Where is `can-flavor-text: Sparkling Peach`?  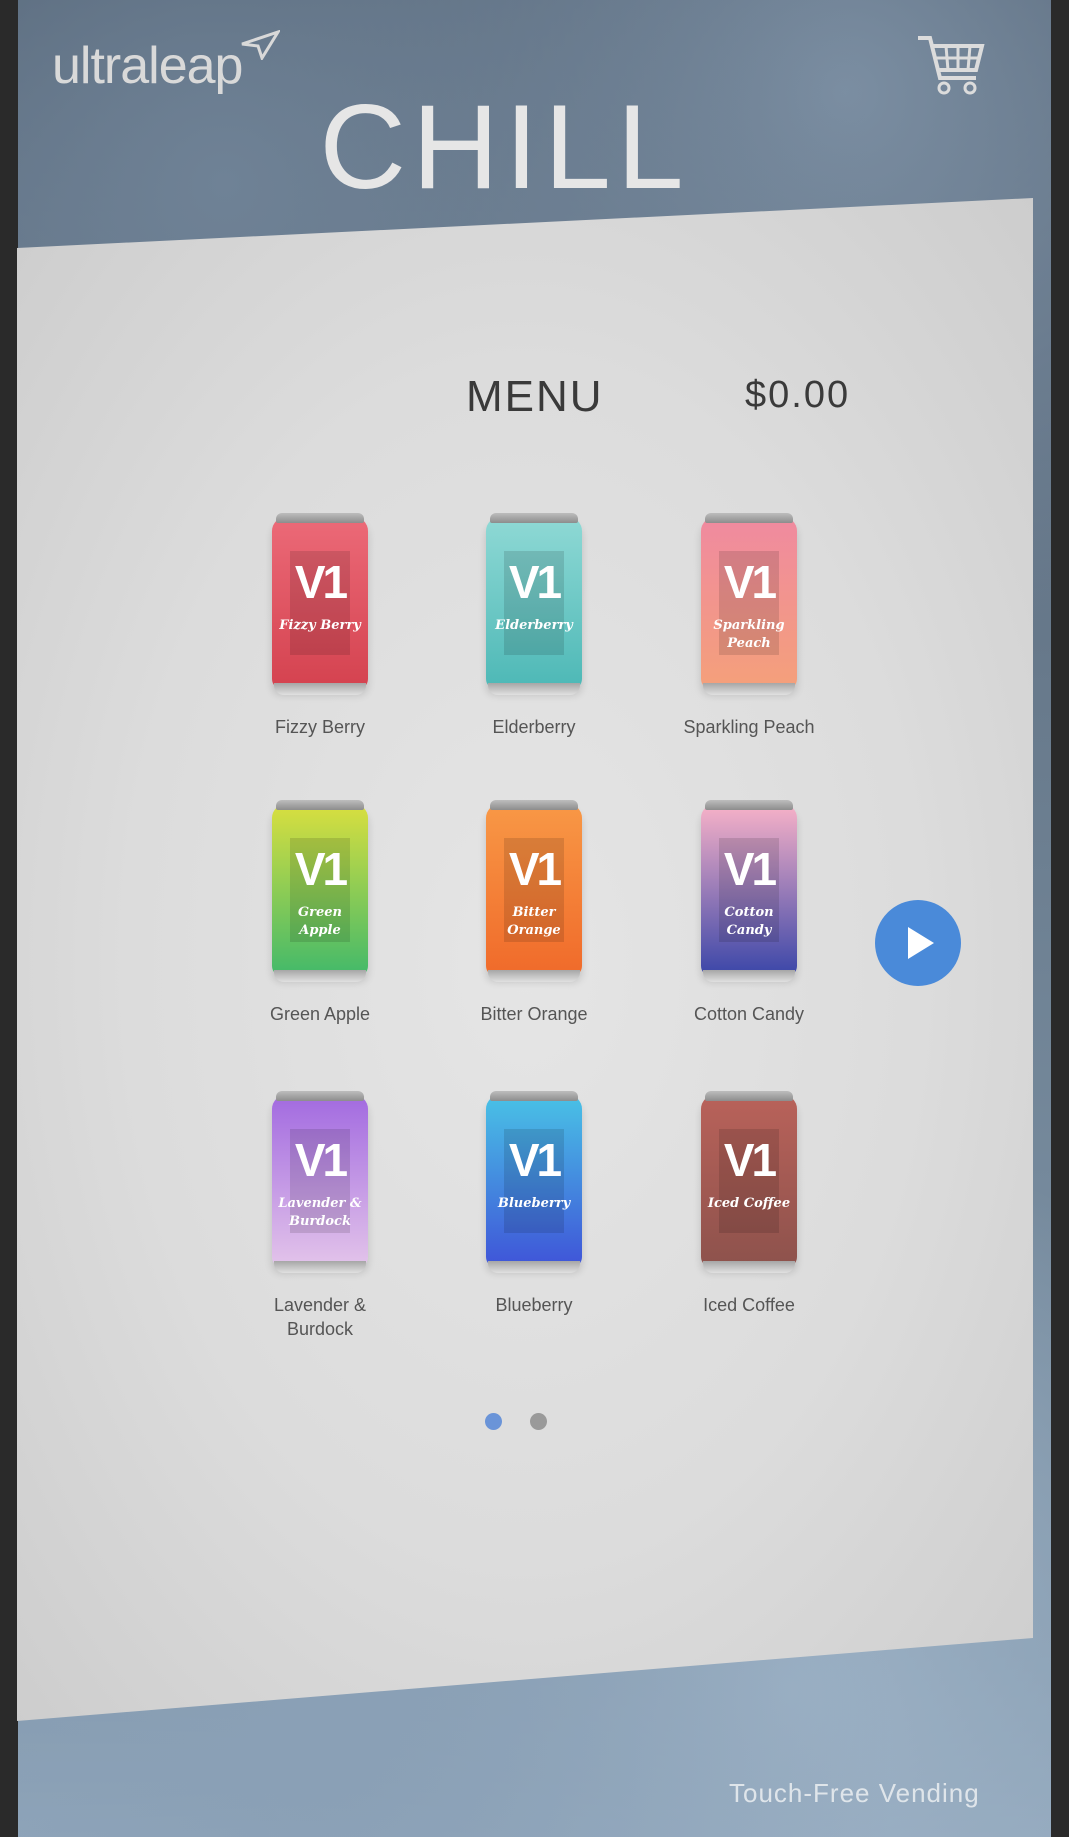 can-flavor-text: Sparkling Peach is located at coordinates (749, 634).